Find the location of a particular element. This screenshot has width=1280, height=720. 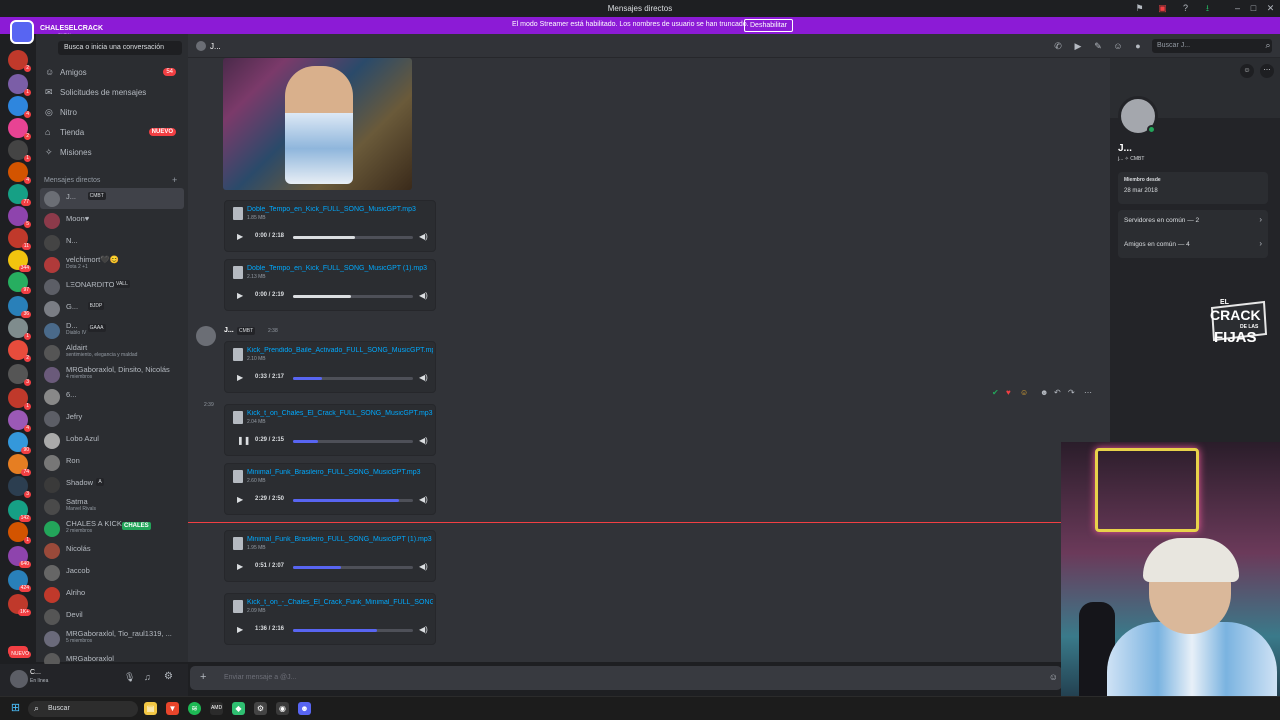

home-icon is located at coordinates (22, 32).